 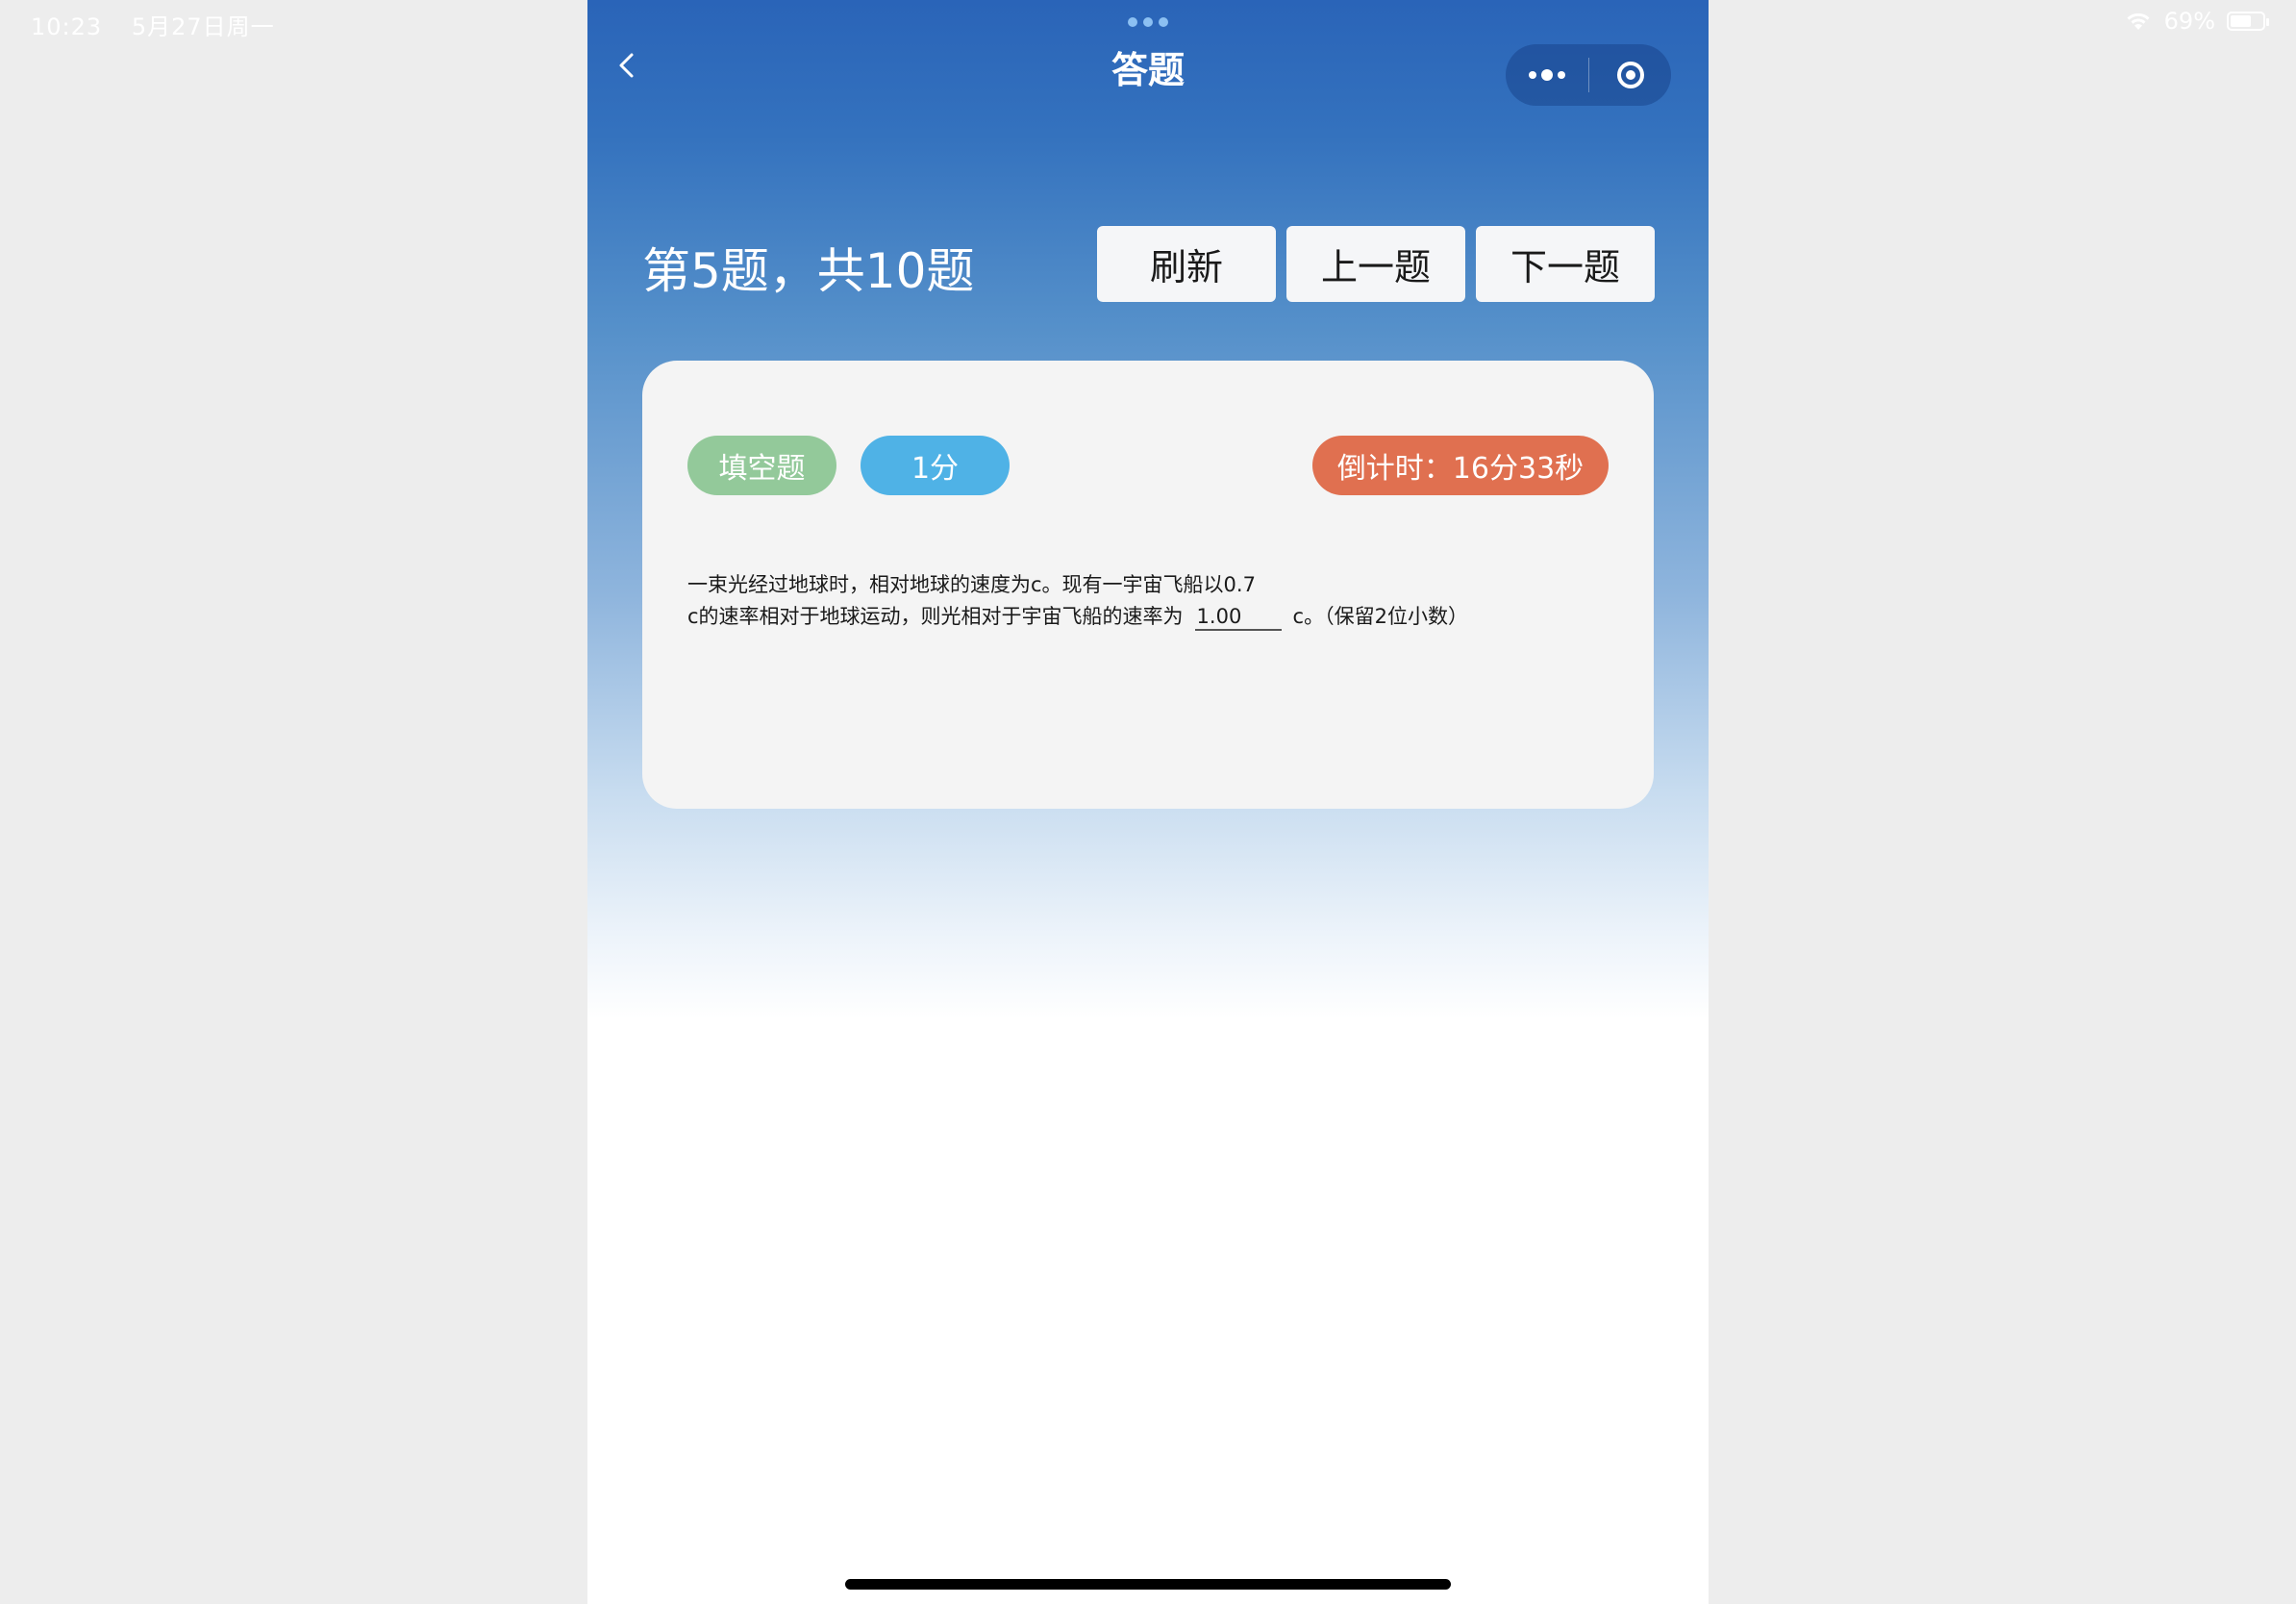 What do you see at coordinates (971, 584) in the screenshot?
I see `question-line-1: 一束光经过地球时，相对地球的速度为c。现有一宇宙飞船以0.7` at bounding box center [971, 584].